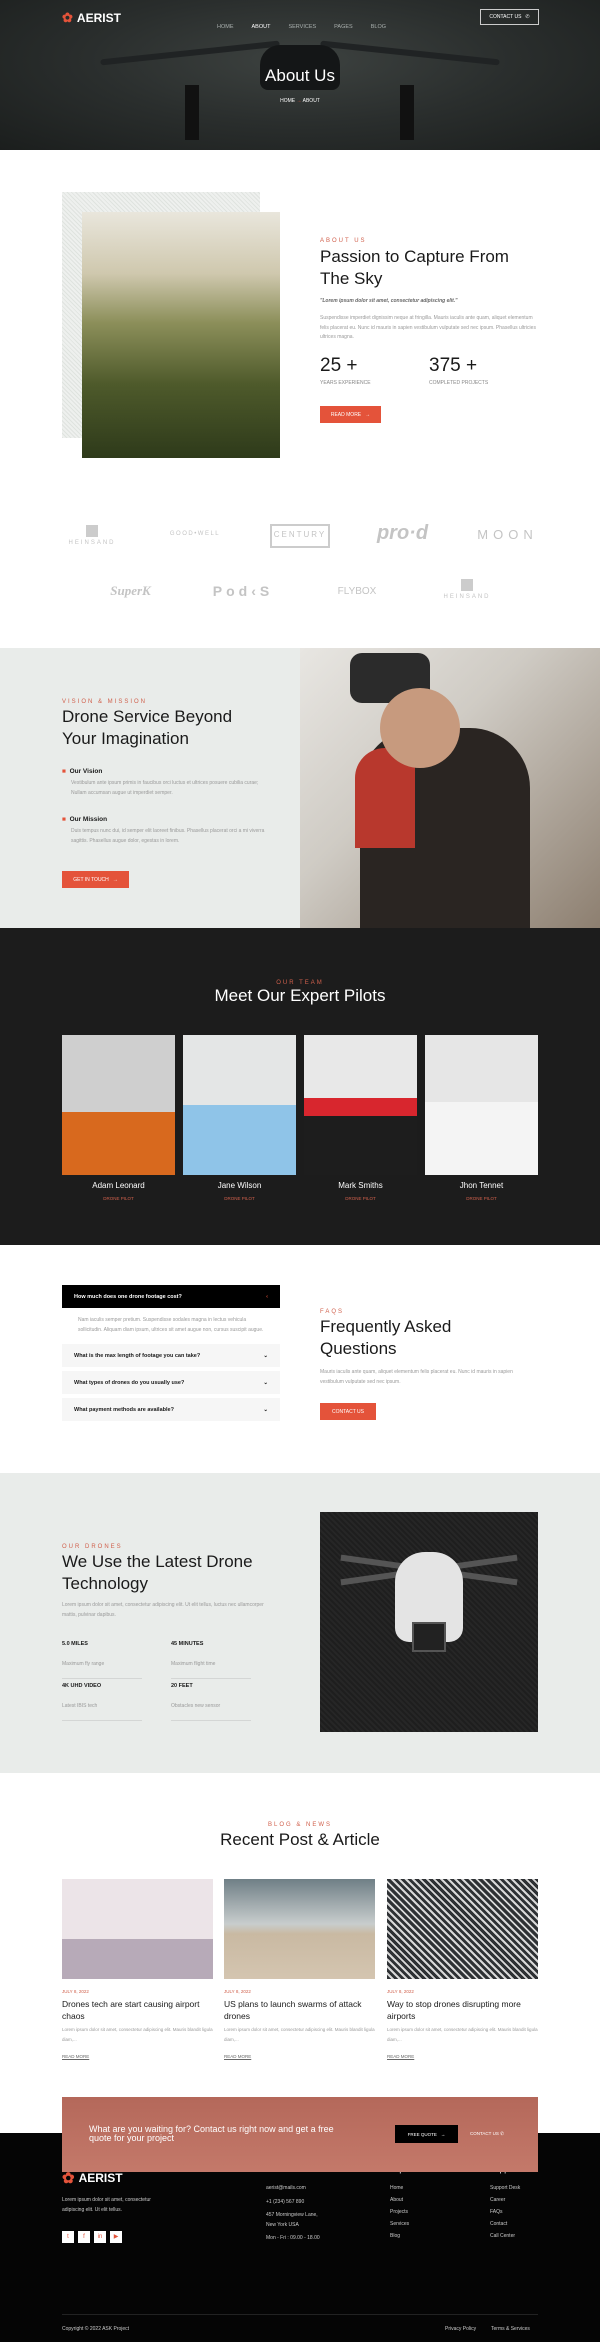 The height and width of the screenshot is (2342, 600). Describe the element at coordinates (102, 1702) in the screenshot. I see `spec-item: 4K UHD VIDEO Latest IBIS tech` at that location.